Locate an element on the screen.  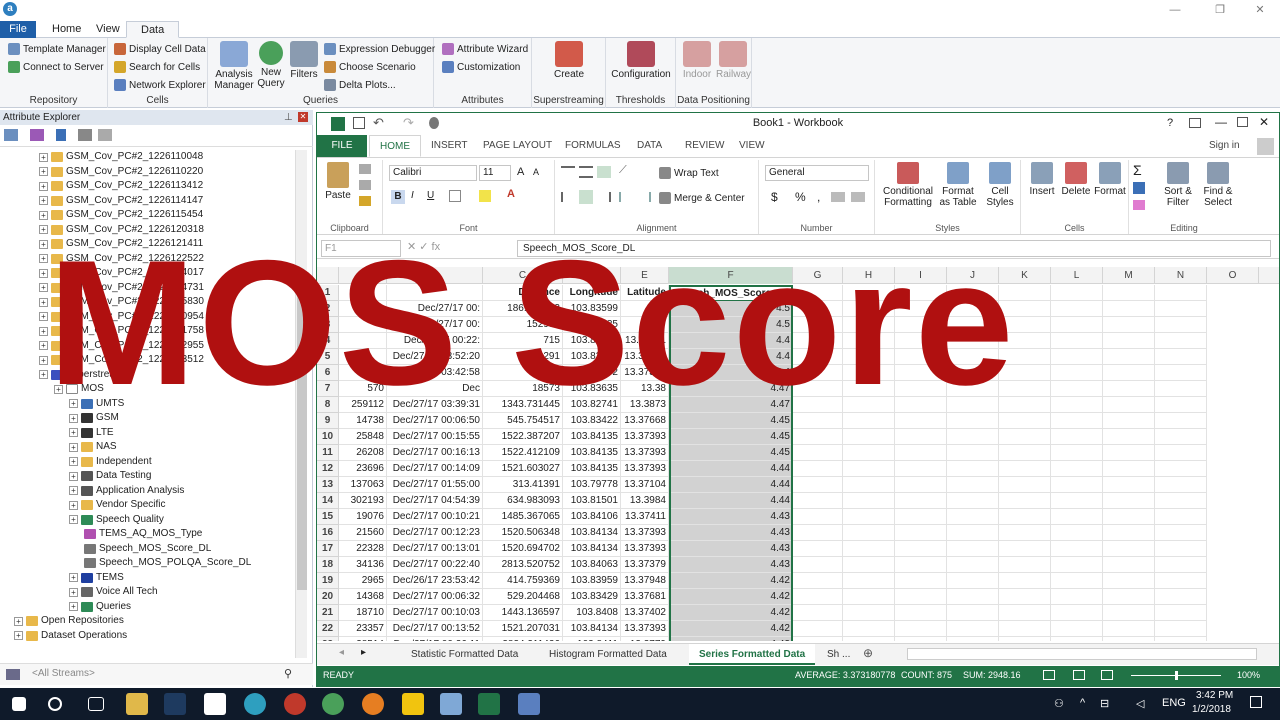
people-icon: ⚇ is located at coordinates (1059, 703).